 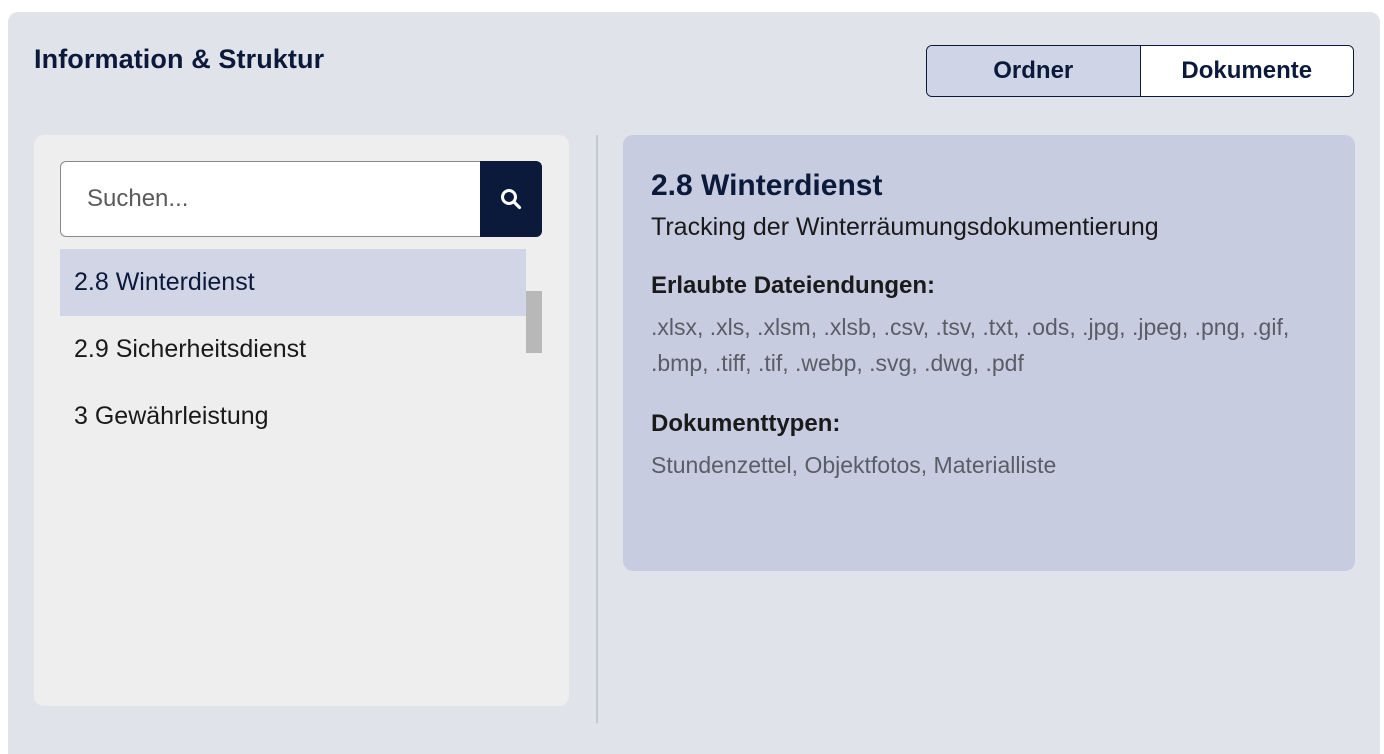 I want to click on panel-title: Information & Struktur, so click(x=179, y=59).